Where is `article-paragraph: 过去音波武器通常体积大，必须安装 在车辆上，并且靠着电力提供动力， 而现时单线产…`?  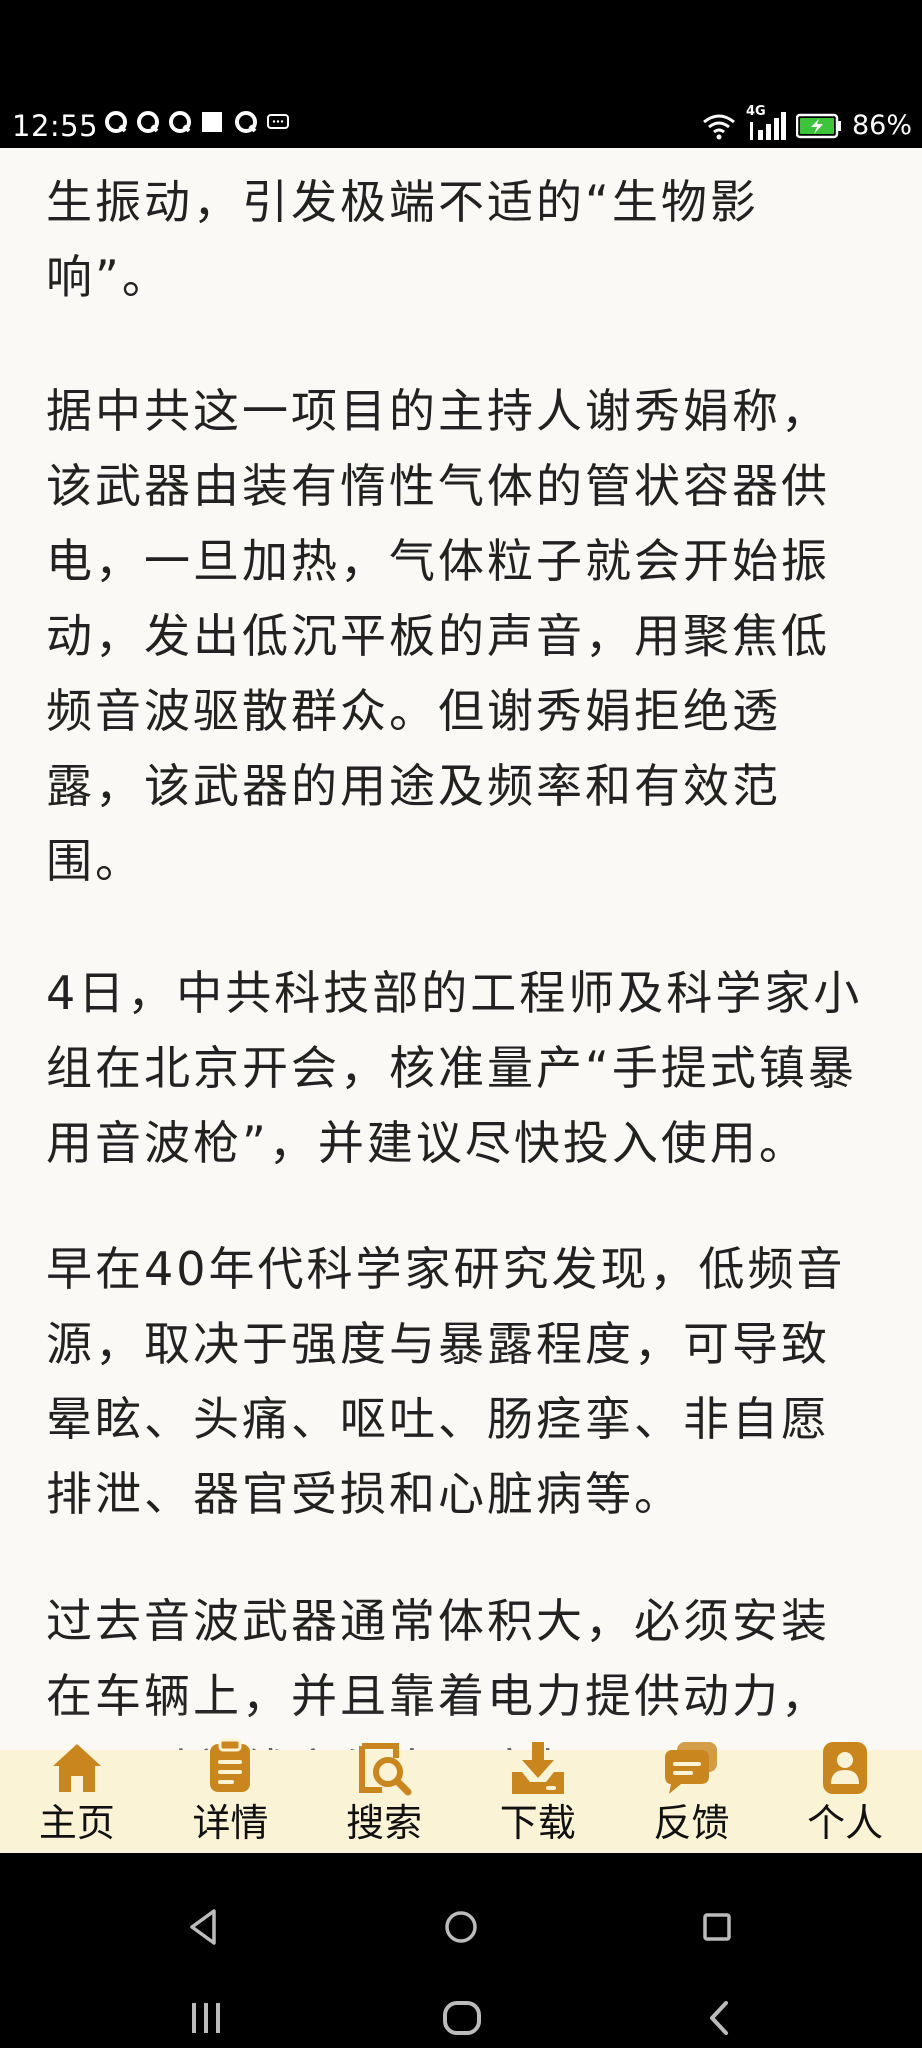
article-paragraph: 过去音波武器通常体积大，必须安装 在车辆上，并且靠着电力提供动力， 而现时单线产… is located at coordinates (438, 1667).